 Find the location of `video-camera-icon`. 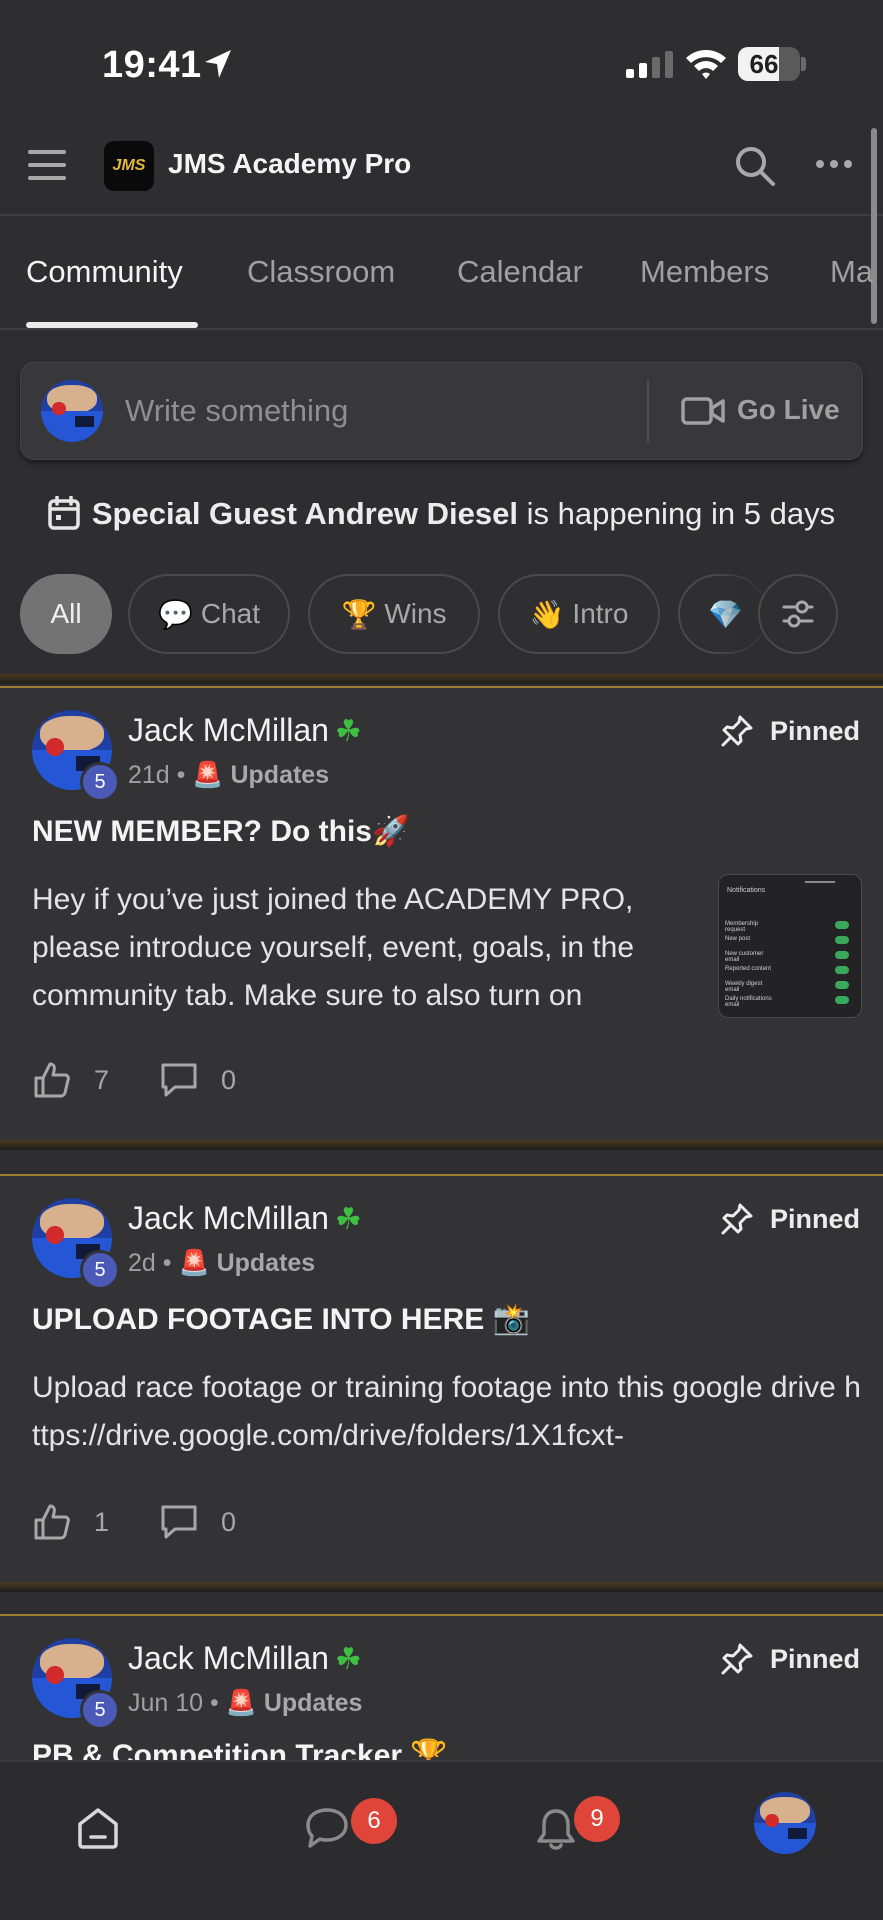

video-camera-icon is located at coordinates (703, 411).